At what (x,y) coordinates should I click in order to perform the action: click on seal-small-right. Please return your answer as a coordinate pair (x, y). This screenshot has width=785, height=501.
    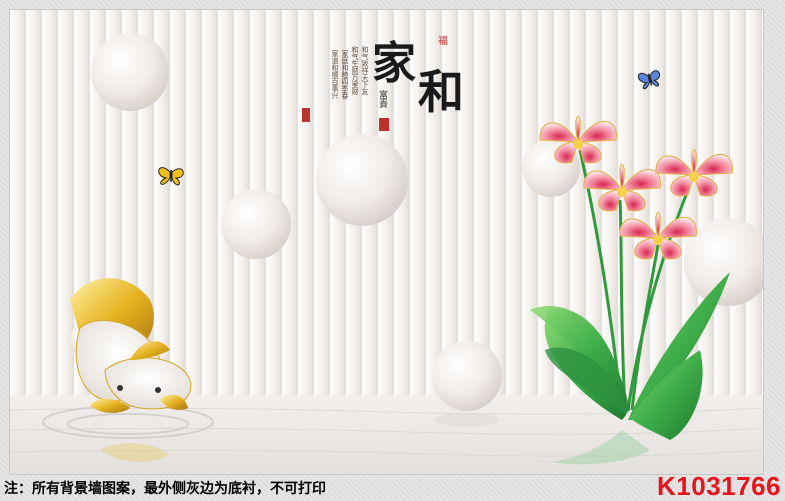
    Looking at the image, I should click on (384, 124).